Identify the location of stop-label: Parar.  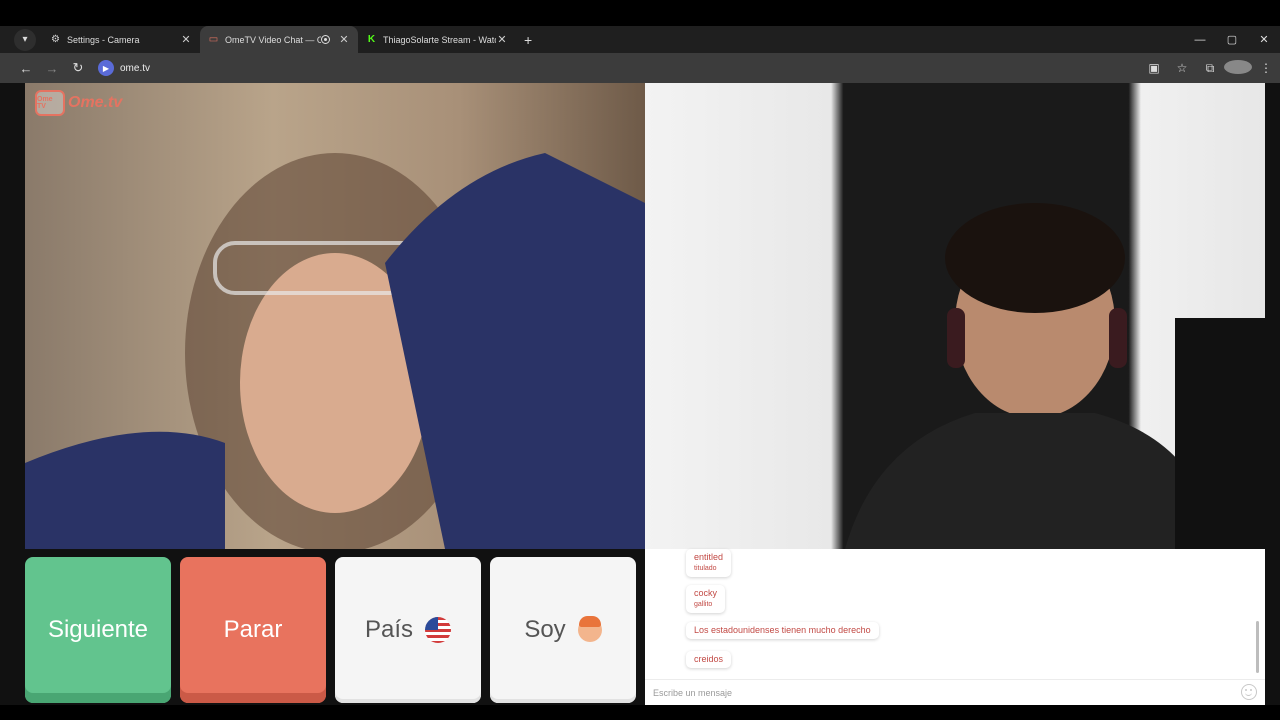
(253, 629).